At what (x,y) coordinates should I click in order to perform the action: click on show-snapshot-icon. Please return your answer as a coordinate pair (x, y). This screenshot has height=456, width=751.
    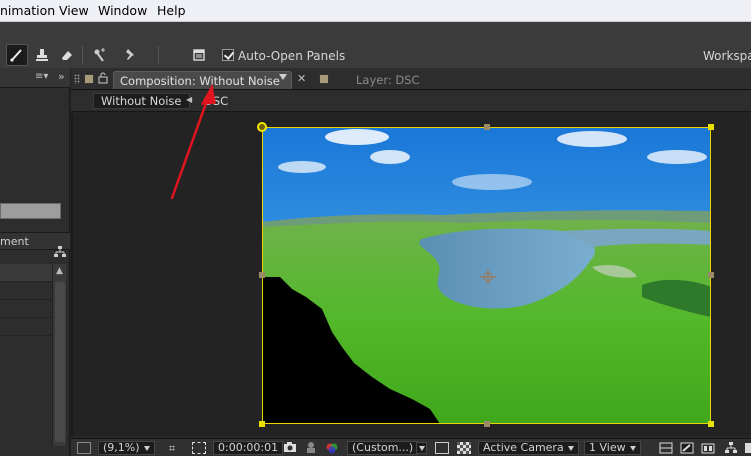
    Looking at the image, I should click on (311, 448).